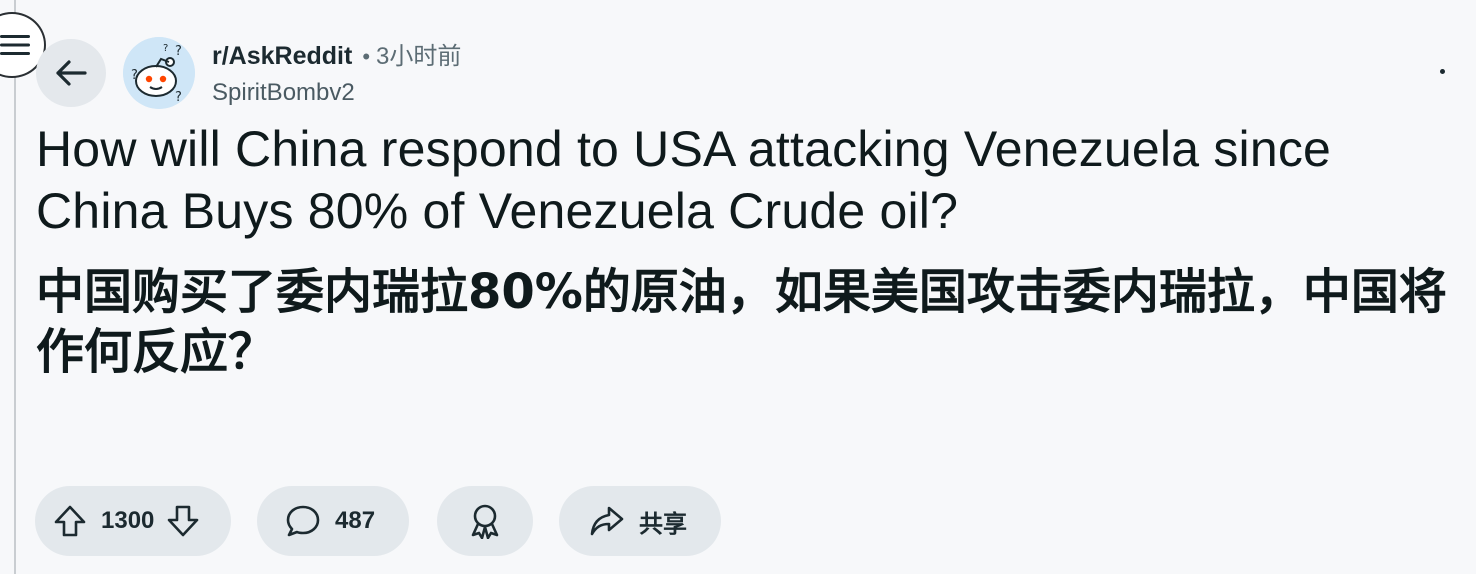  I want to click on comment-bubble-icon, so click(303, 521).